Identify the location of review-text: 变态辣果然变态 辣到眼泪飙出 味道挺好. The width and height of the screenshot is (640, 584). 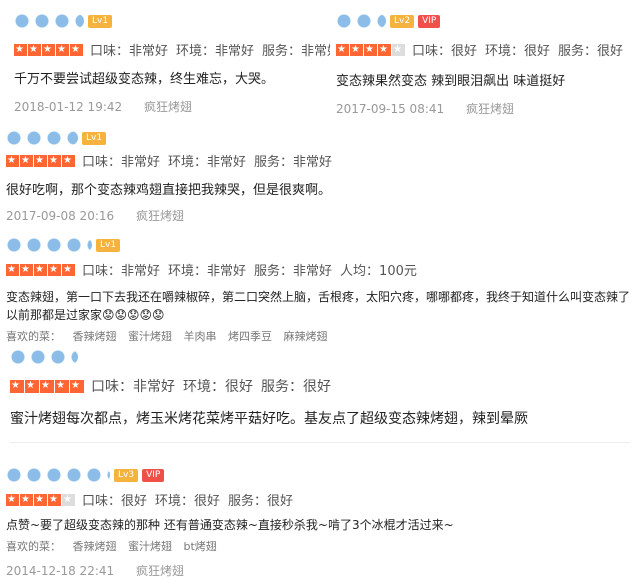
(451, 81).